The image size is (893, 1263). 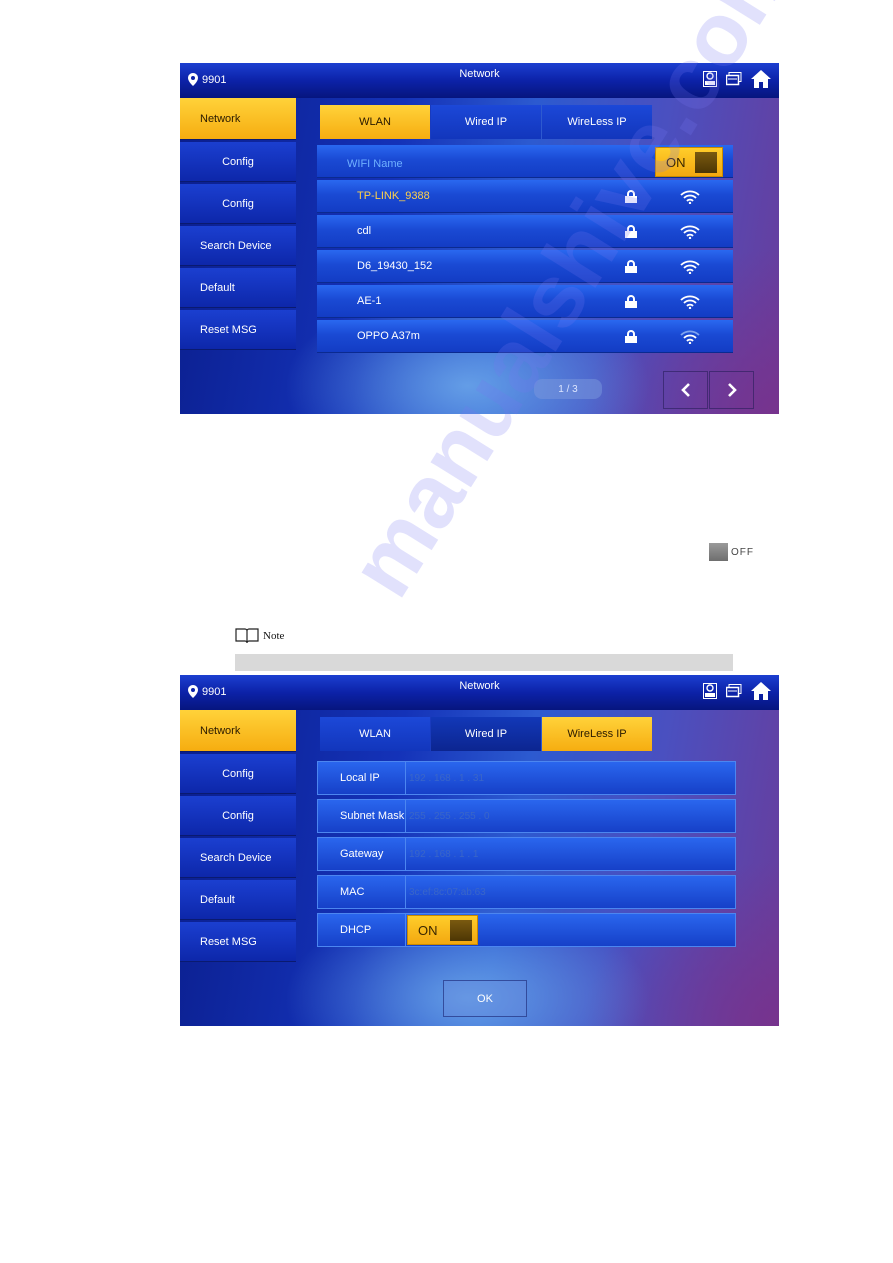 I want to click on field-gateway: Gateway 192 . 168 . 1 . 1, so click(x=526, y=854).